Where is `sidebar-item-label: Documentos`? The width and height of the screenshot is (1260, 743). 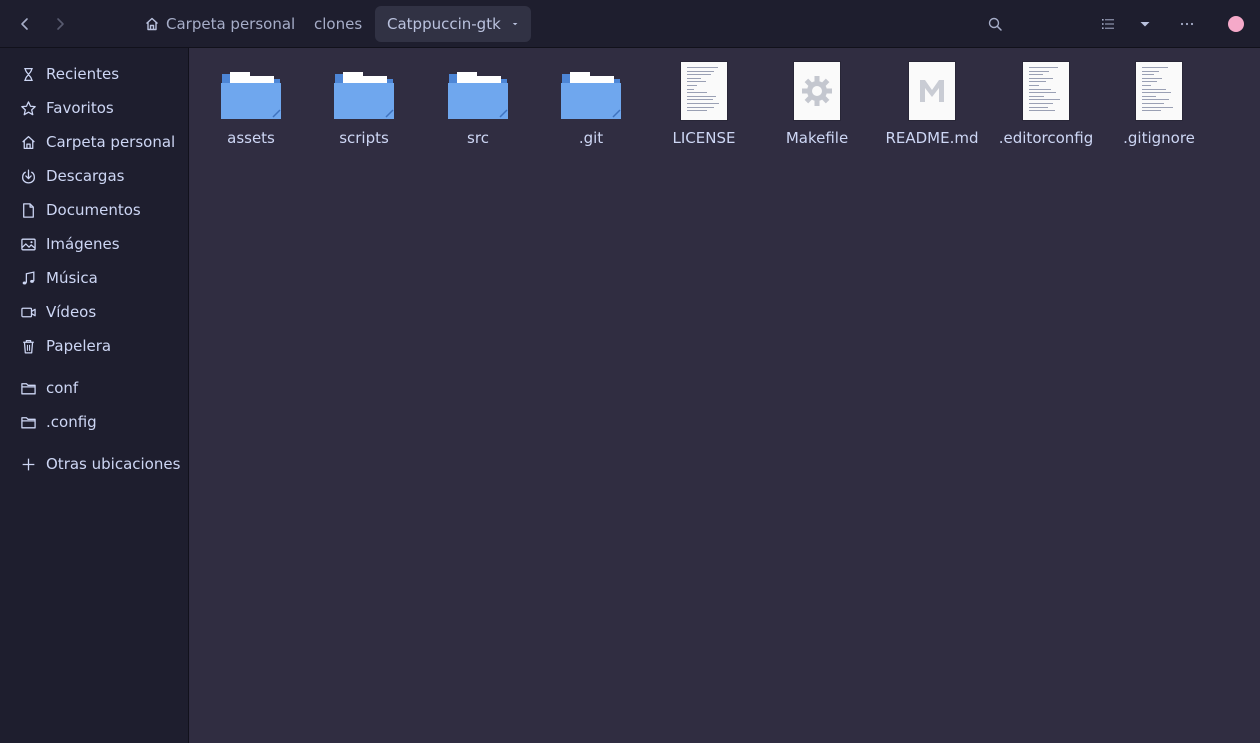
sidebar-item-label: Documentos is located at coordinates (93, 210).